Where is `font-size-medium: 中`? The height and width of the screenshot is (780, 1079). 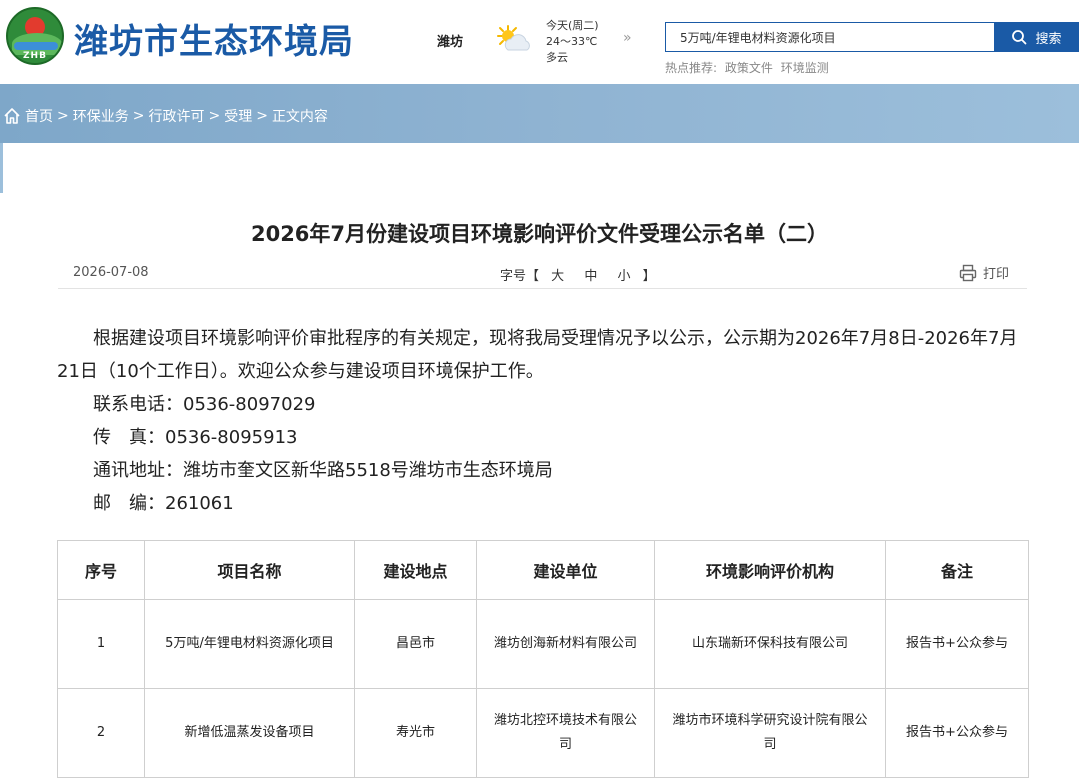
font-size-medium: 中 is located at coordinates (590, 276).